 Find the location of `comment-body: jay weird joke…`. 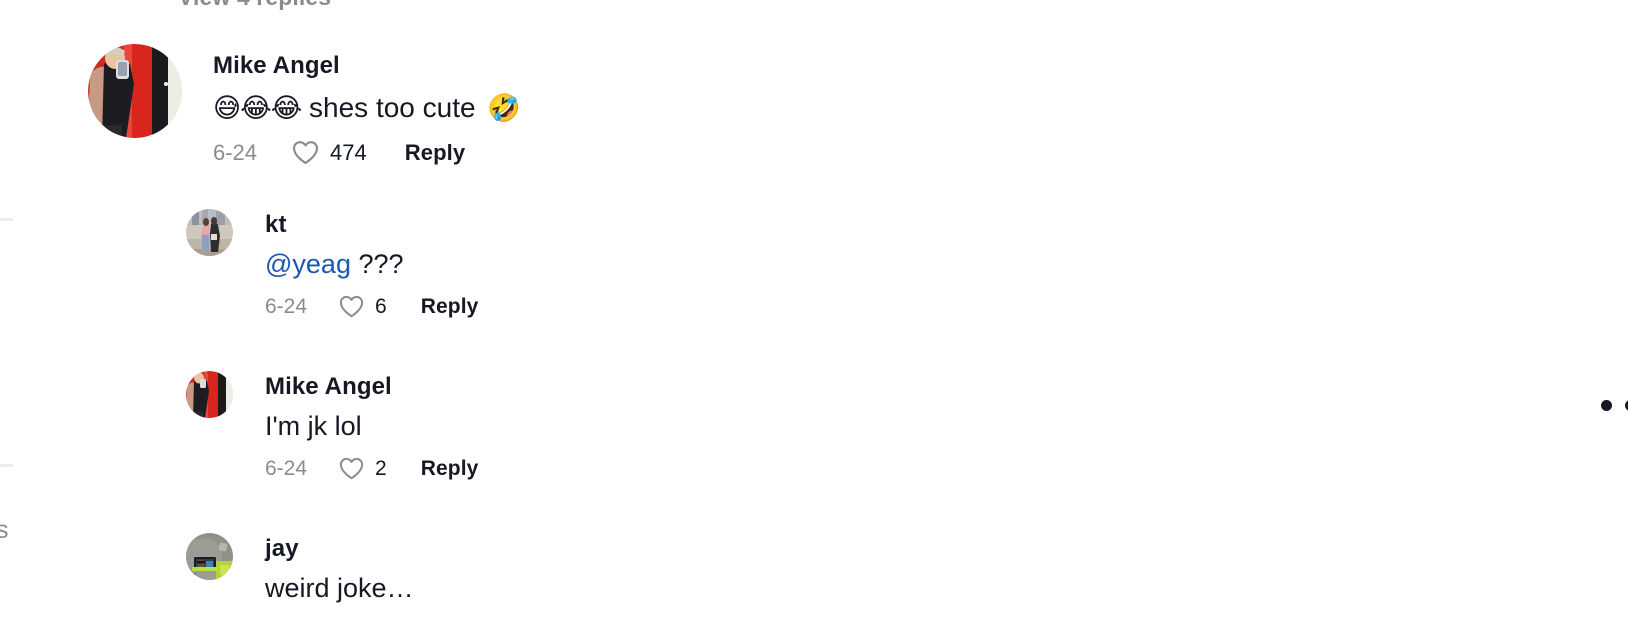

comment-body: jay weird joke… is located at coordinates (339, 569).